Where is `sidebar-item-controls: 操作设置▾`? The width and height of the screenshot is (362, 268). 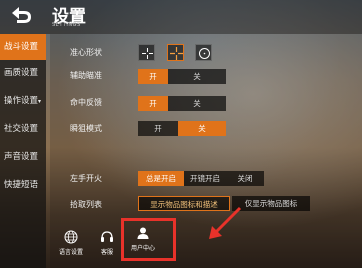
sidebar-item-controls: 操作设置▾ is located at coordinates (23, 101).